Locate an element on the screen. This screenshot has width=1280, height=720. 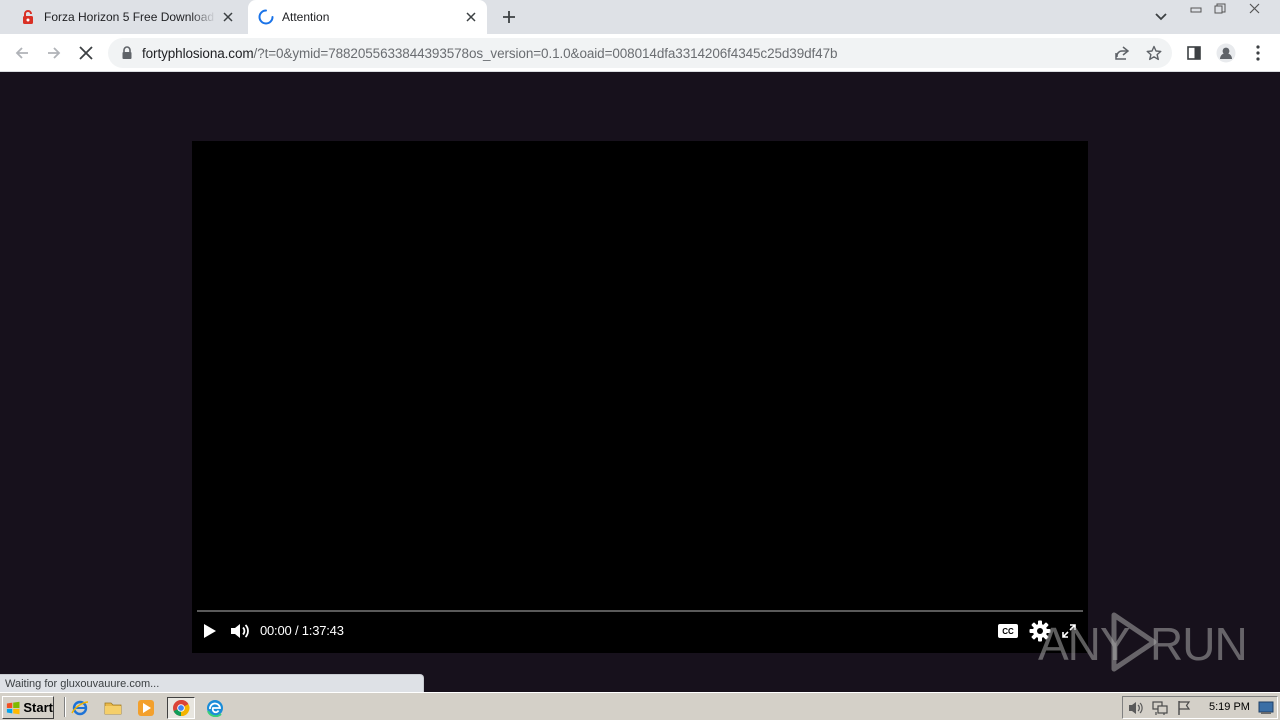
arrow-left-icon is located at coordinates (21, 53).